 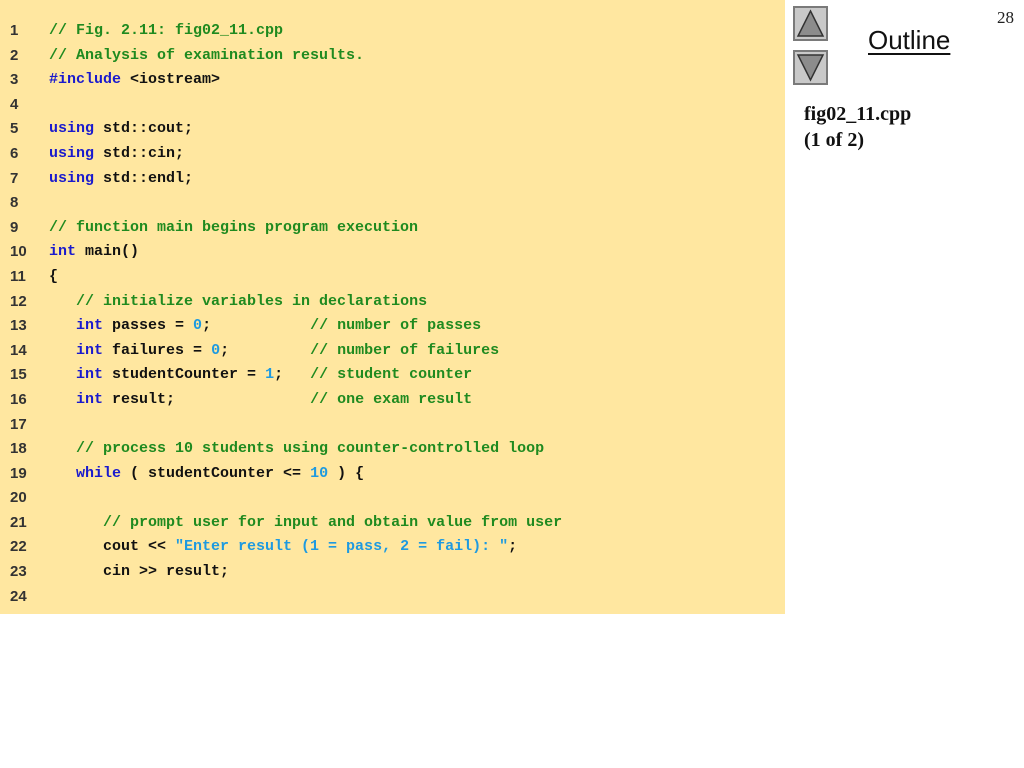 I want to click on code-token-plain: {, so click(x=54, y=276).